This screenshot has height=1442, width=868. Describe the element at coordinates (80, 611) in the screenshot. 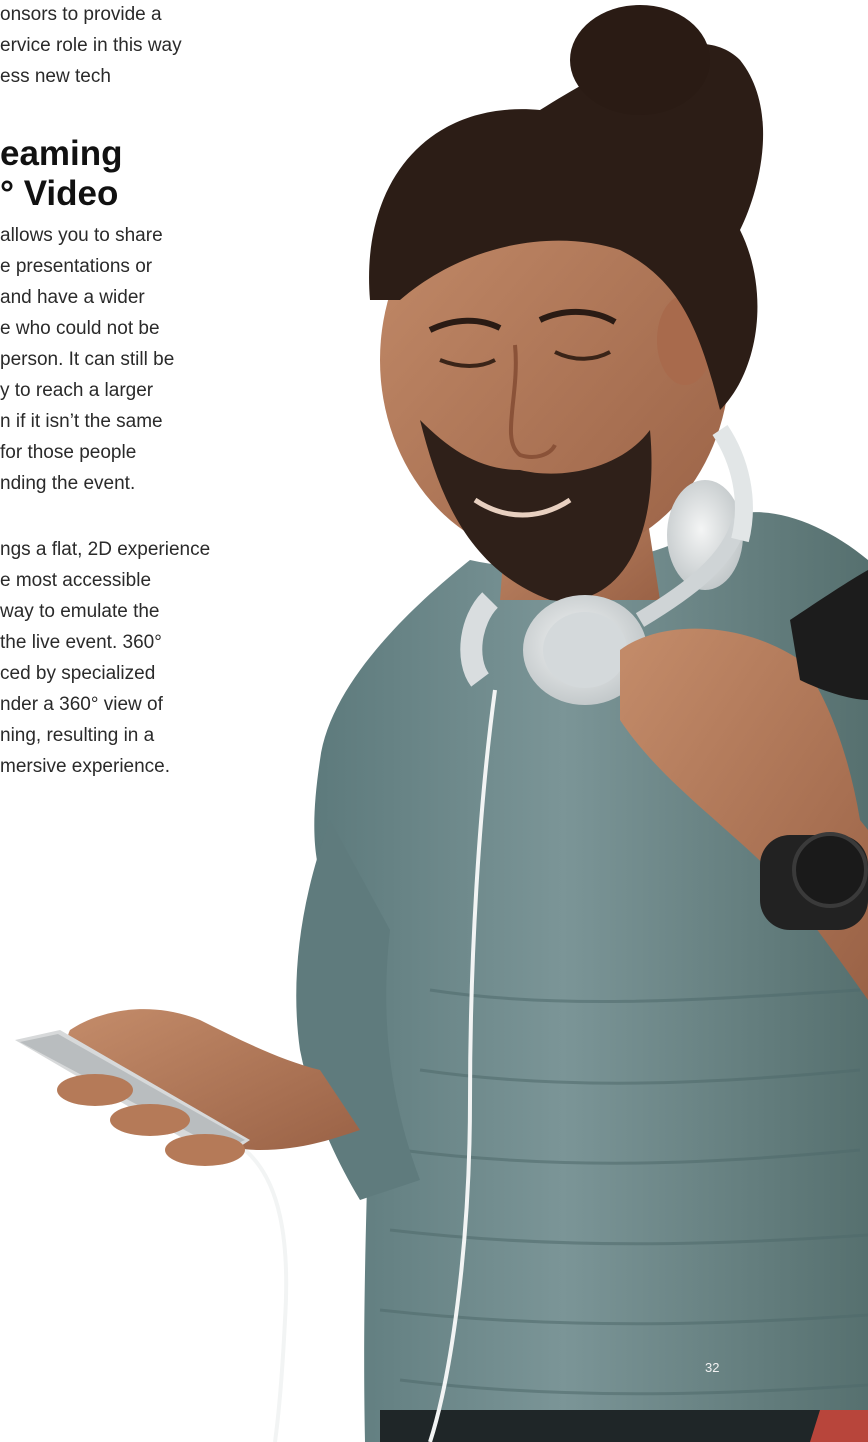

I see `paragraph-line: way to emulate the` at that location.